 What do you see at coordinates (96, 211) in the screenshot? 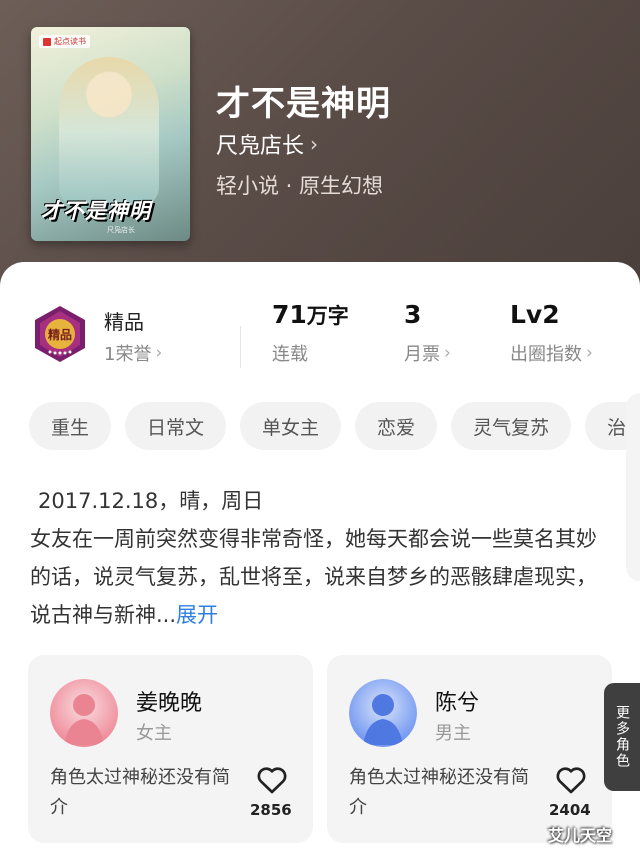
I see `cover-title-text: 才不是神明` at bounding box center [96, 211].